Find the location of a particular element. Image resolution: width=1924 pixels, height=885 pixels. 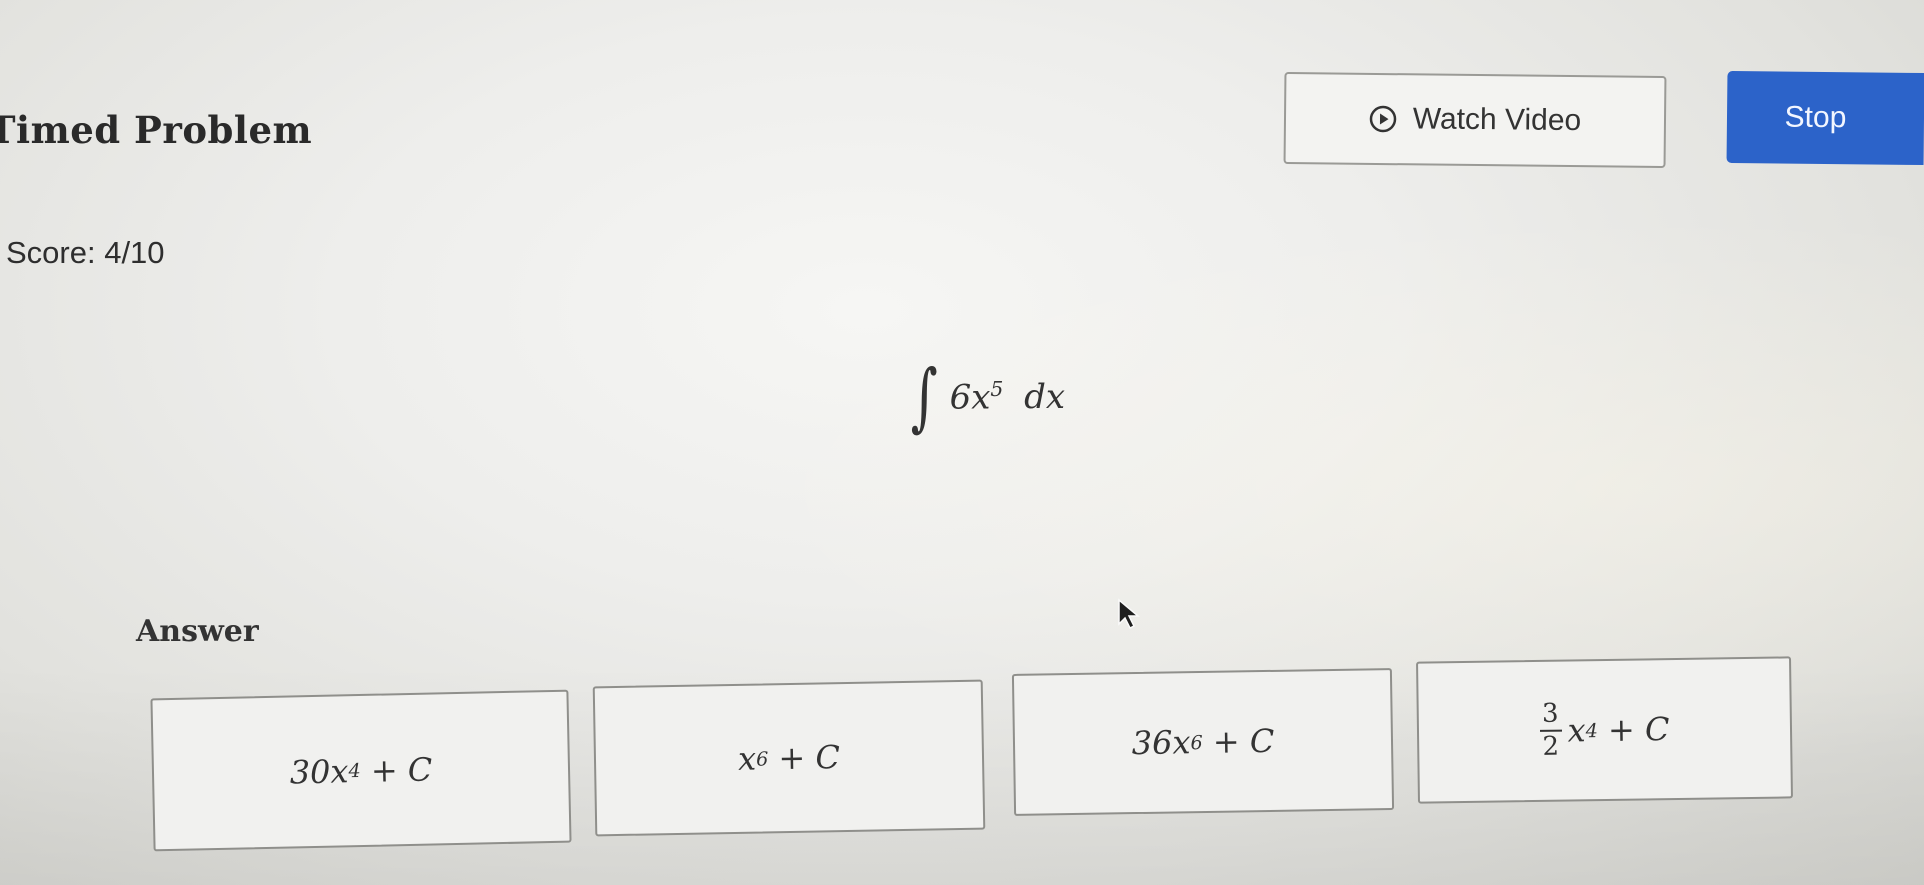

choice-3-tail: + C is located at coordinates (1238, 741).